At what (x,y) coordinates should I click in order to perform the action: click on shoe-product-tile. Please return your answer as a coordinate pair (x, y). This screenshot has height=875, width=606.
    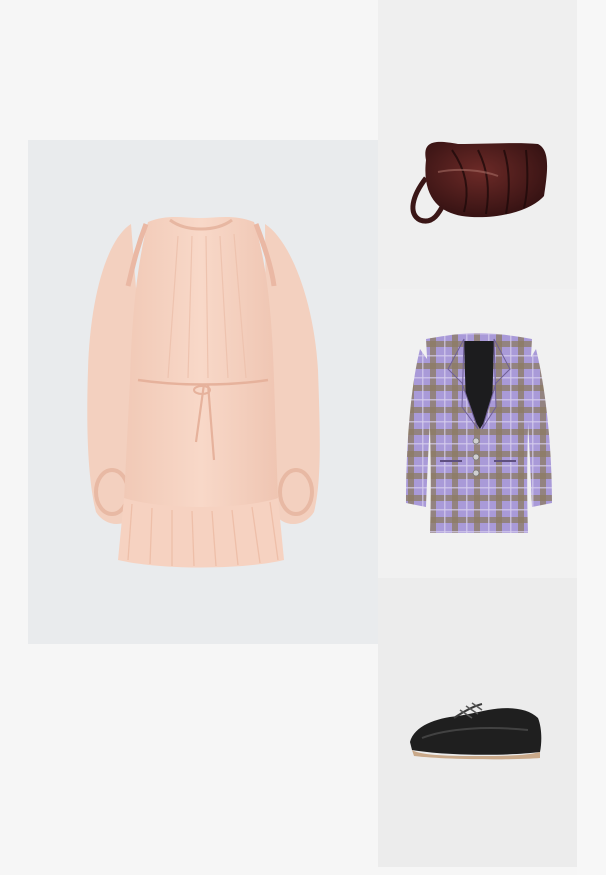
    Looking at the image, I should click on (477, 722).